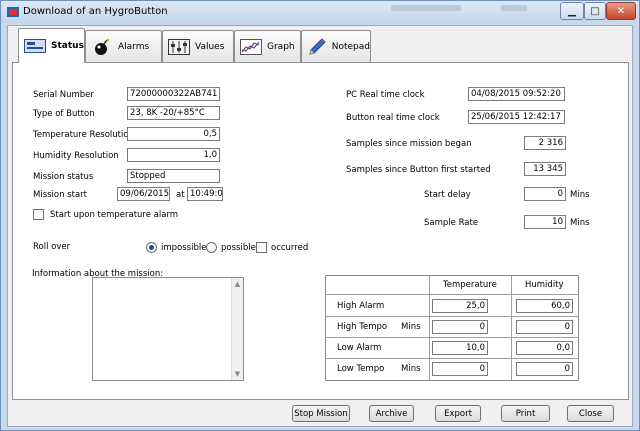 The height and width of the screenshot is (431, 640). What do you see at coordinates (458, 413) in the screenshot?
I see `export-button: Export` at bounding box center [458, 413].